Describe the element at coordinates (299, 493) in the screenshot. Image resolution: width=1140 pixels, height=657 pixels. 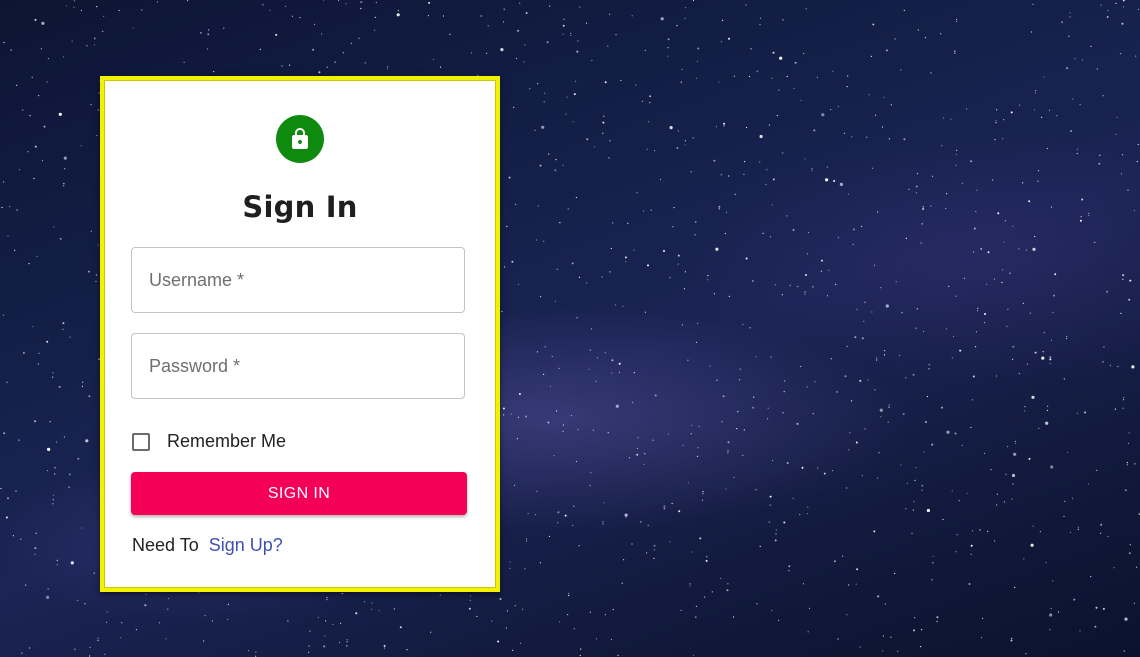
I see `sign-in-button: SIGN IN` at that location.